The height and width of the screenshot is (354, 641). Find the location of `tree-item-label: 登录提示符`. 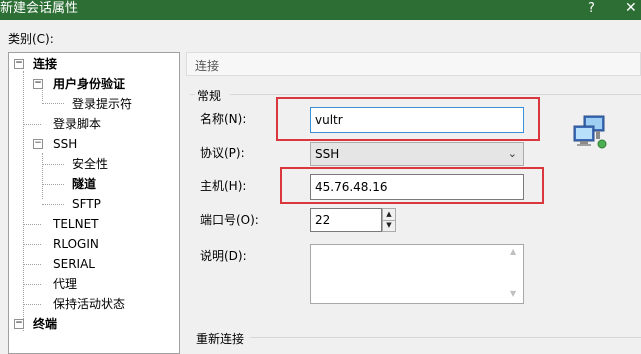

tree-item-label: 登录提示符 is located at coordinates (102, 104).